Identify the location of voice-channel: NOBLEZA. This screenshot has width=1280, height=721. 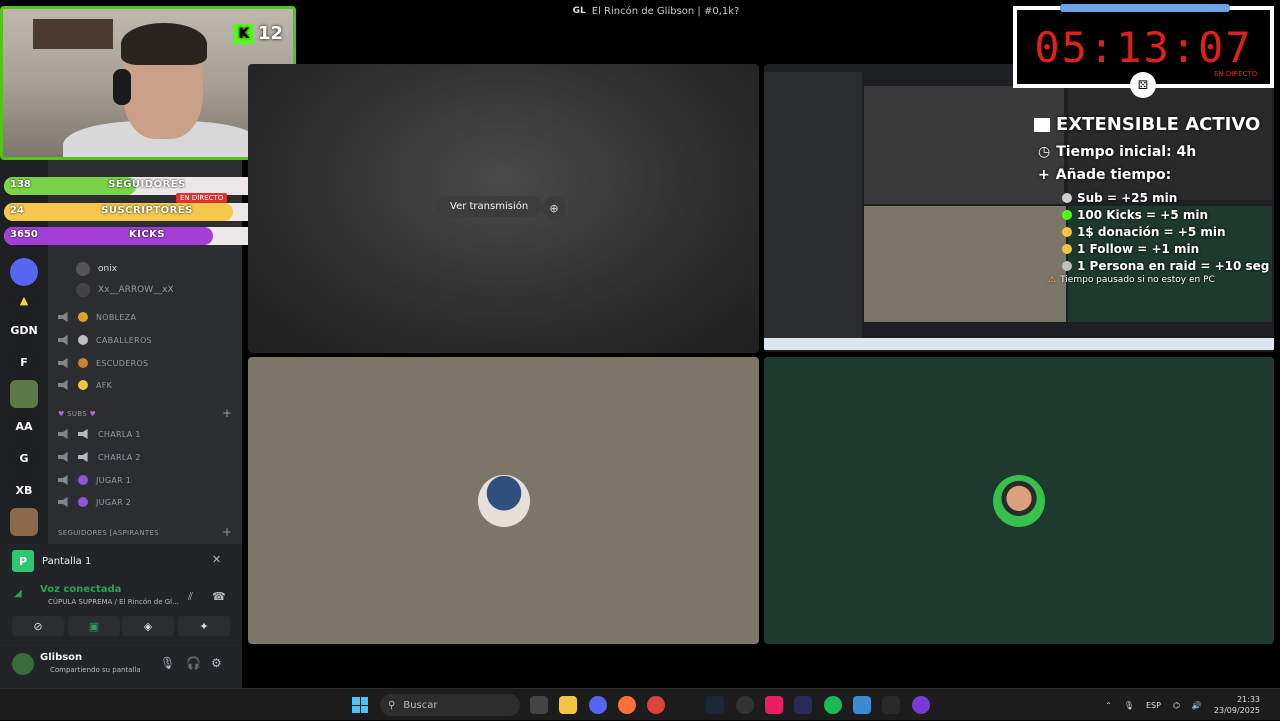
(97, 317).